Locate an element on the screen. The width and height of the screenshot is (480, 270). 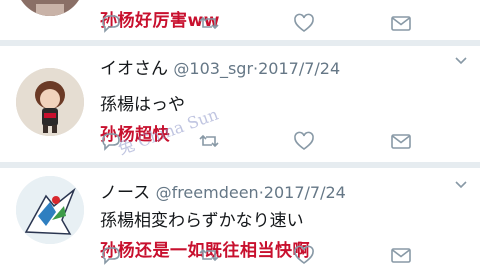
display-name: ノース is located at coordinates (125, 193).